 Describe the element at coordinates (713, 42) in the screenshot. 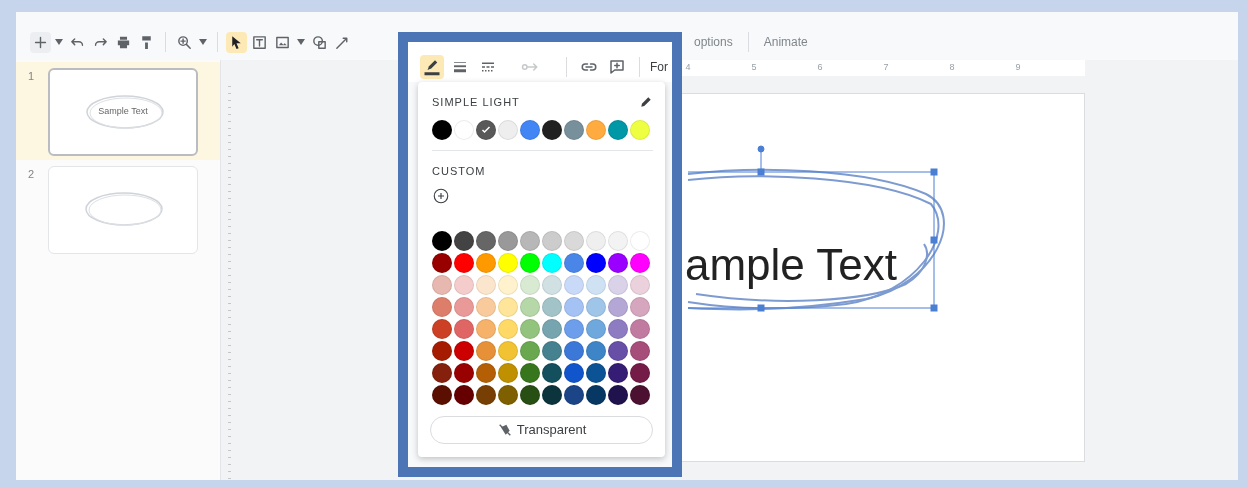

I see `toolbar-menu-item: options` at that location.